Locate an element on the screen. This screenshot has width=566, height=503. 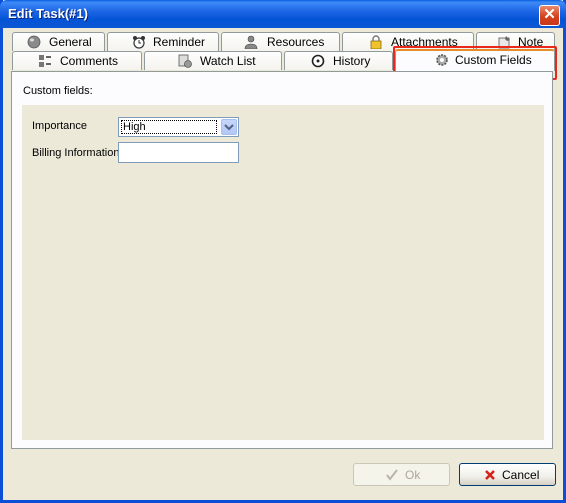
tab-attachments-label: Attachments is located at coordinates (424, 42).